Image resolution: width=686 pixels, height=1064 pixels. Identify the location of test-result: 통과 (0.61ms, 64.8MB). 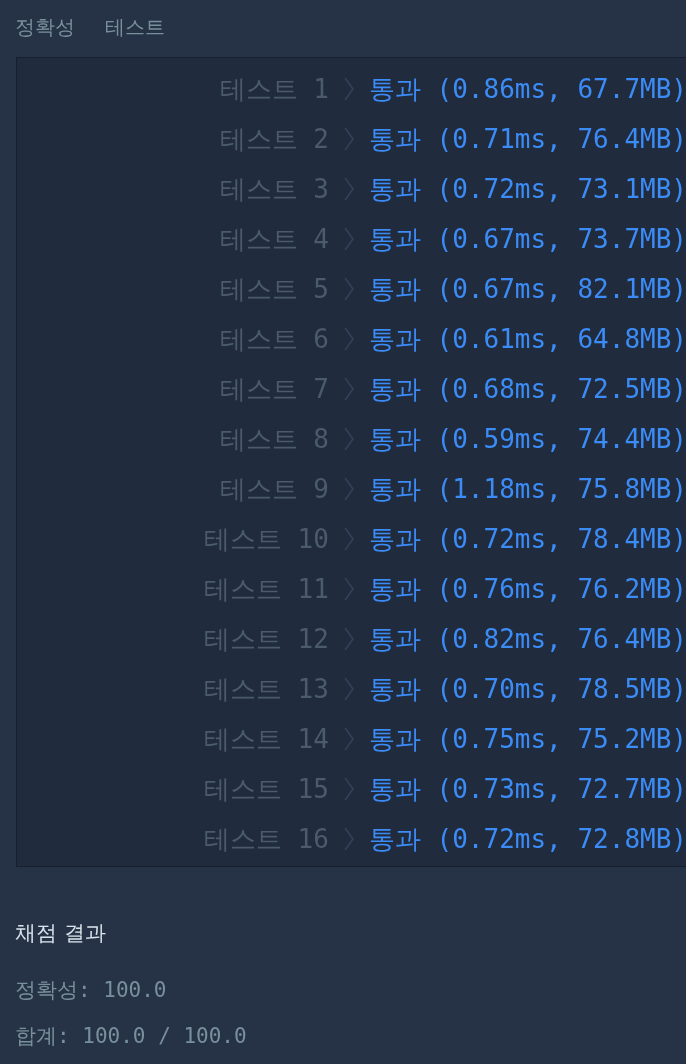
(527, 339).